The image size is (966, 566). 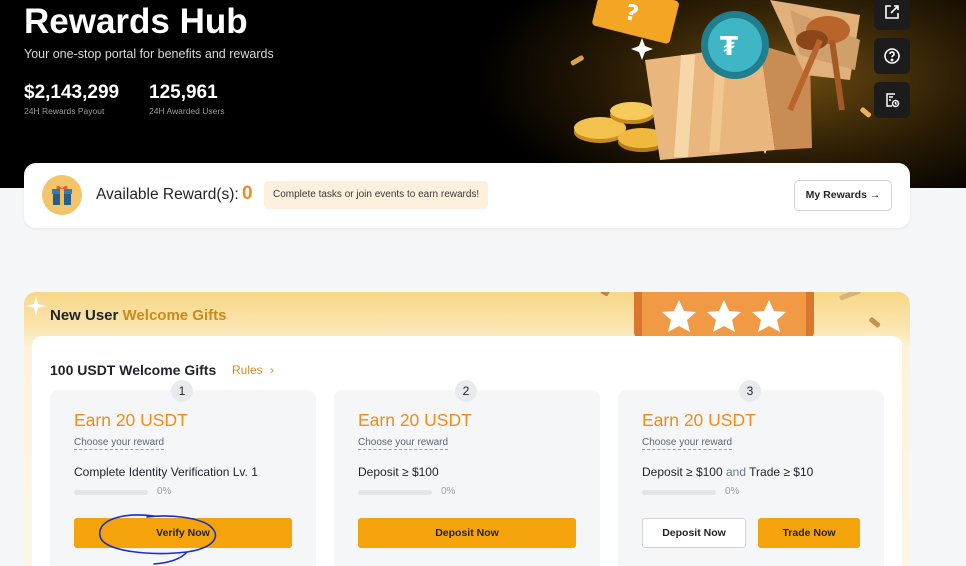 I want to click on chevron-right-icon: ›, so click(x=272, y=370).